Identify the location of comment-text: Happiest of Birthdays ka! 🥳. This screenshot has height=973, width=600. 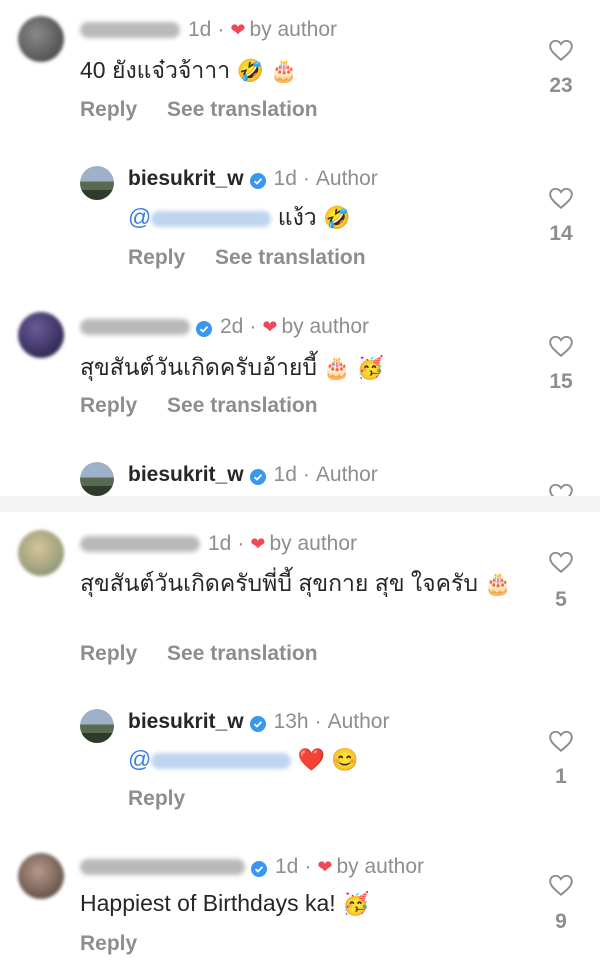
(225, 903).